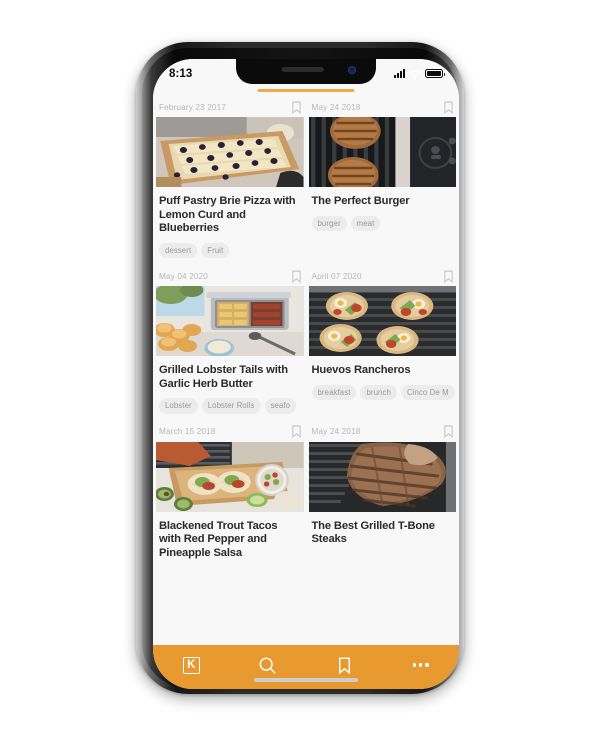 This screenshot has height=744, width=600. What do you see at coordinates (399, 73) in the screenshot?
I see `cellular-signal-icon` at bounding box center [399, 73].